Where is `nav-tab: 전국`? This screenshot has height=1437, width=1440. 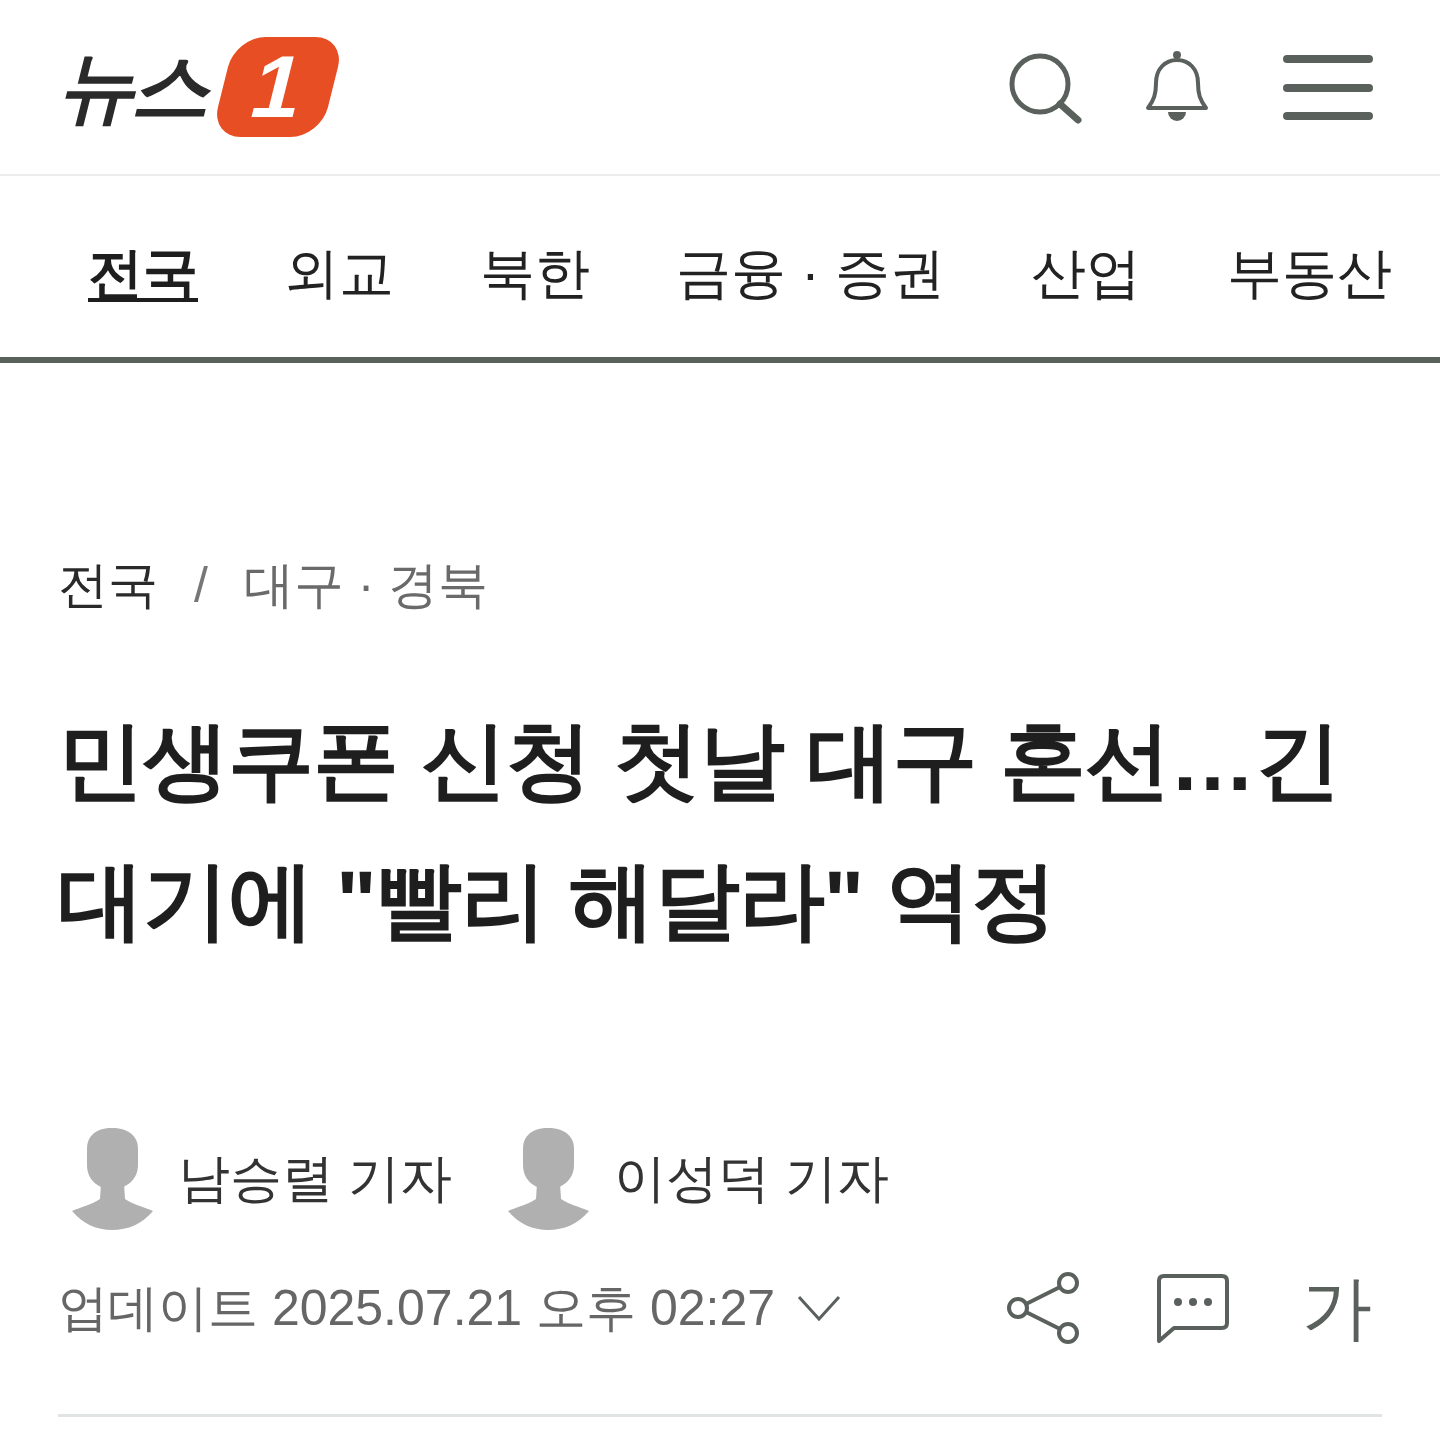
nav-tab: 전국 is located at coordinates (143, 272).